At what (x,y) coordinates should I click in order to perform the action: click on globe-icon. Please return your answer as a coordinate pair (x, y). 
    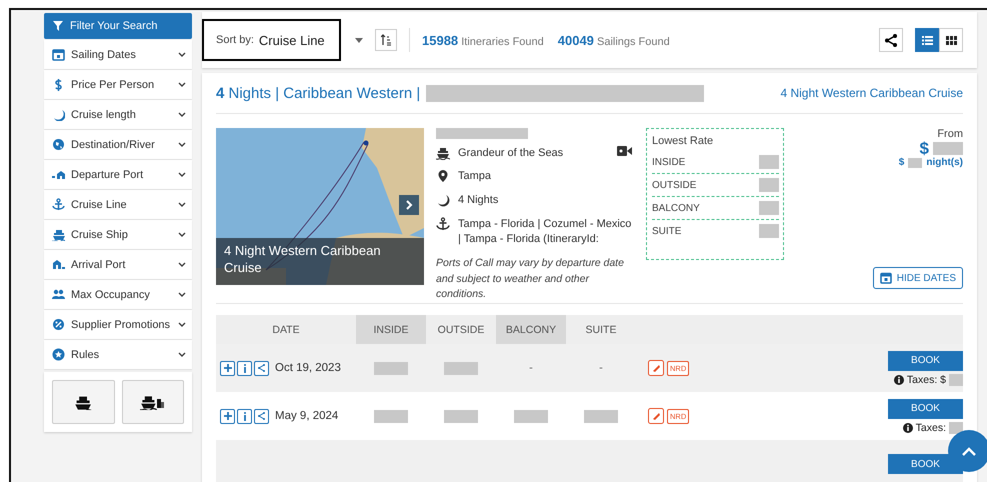
    Looking at the image, I should click on (58, 144).